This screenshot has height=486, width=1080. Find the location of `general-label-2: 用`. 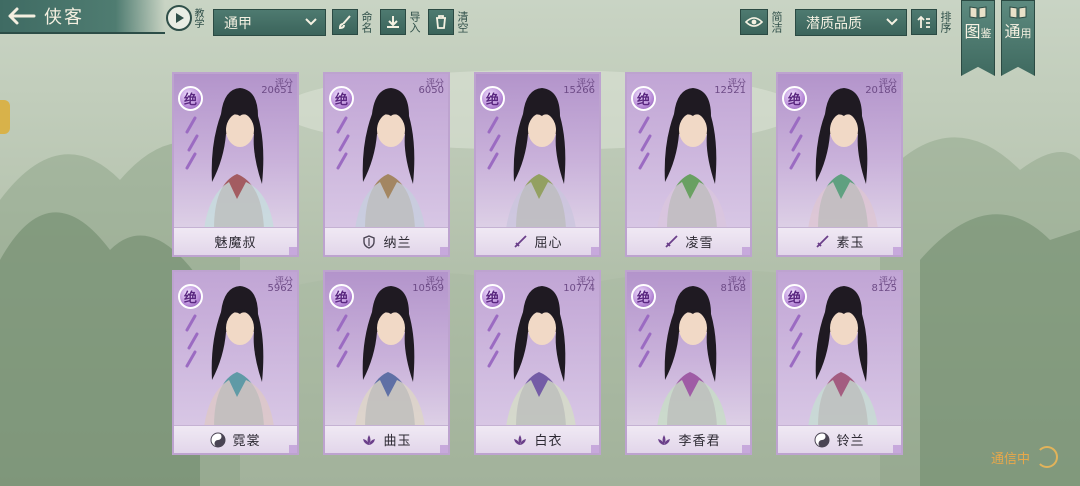

general-label-2: 用 is located at coordinates (1026, 33).